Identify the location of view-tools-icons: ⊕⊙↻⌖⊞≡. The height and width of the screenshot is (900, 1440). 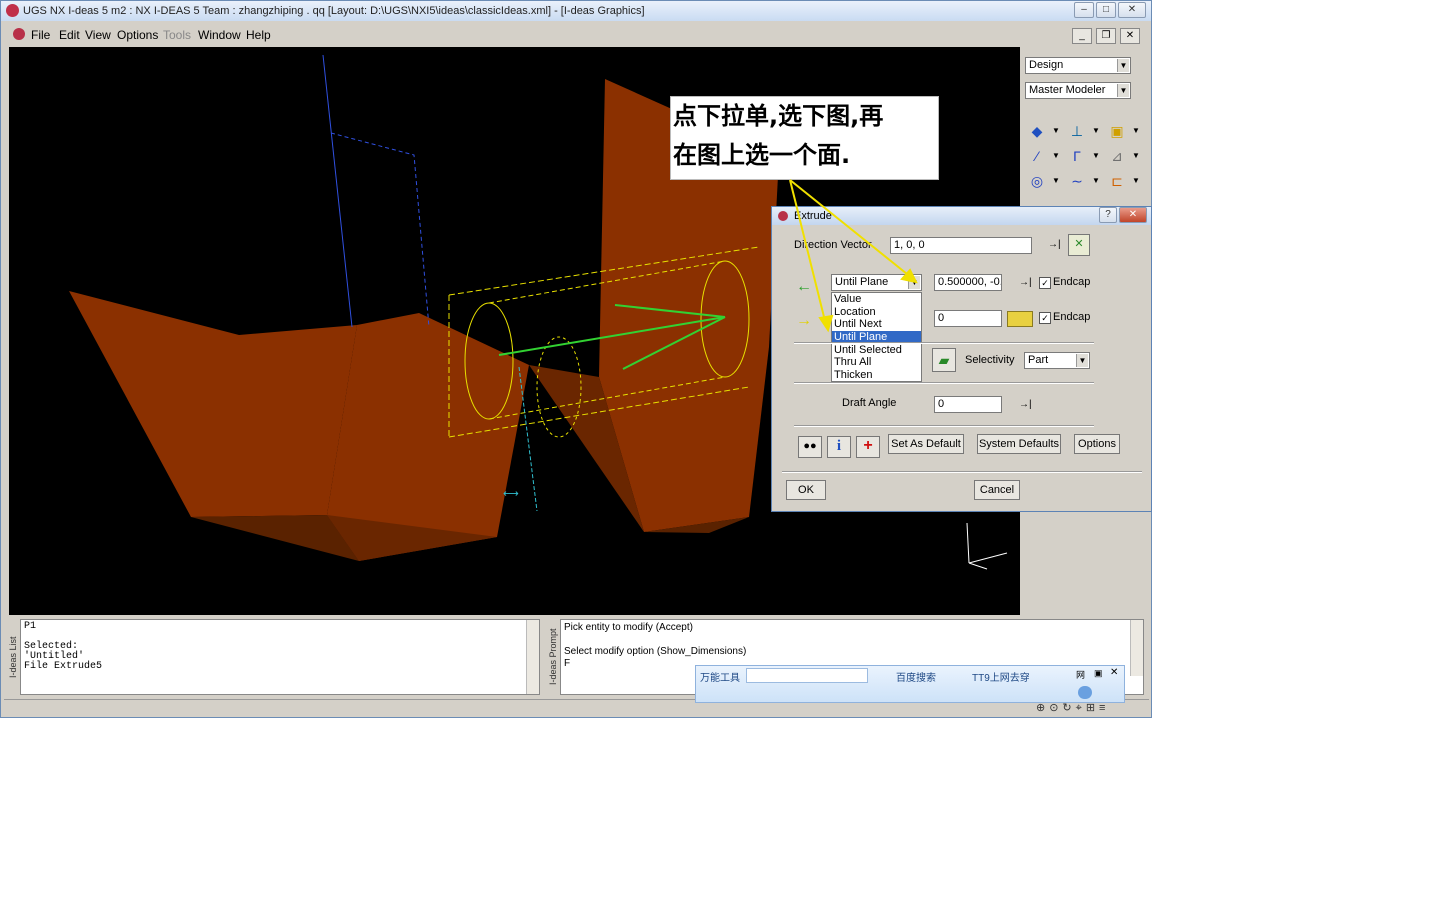
(1072, 708).